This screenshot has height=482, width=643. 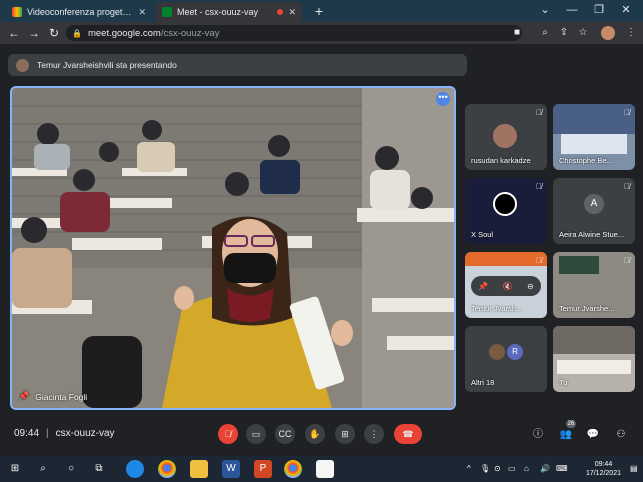 What do you see at coordinates (483, 382) in the screenshot?
I see `participant-name: Altri 18` at bounding box center [483, 382].